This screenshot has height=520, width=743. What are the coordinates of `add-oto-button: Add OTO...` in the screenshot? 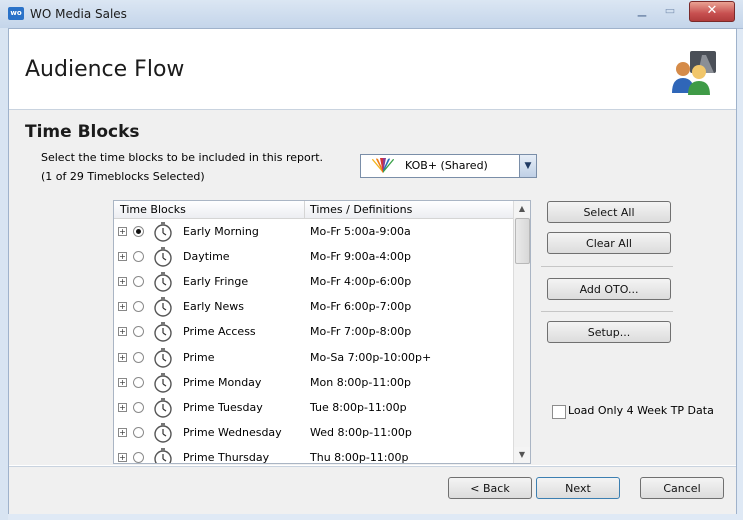 It's located at (609, 289).